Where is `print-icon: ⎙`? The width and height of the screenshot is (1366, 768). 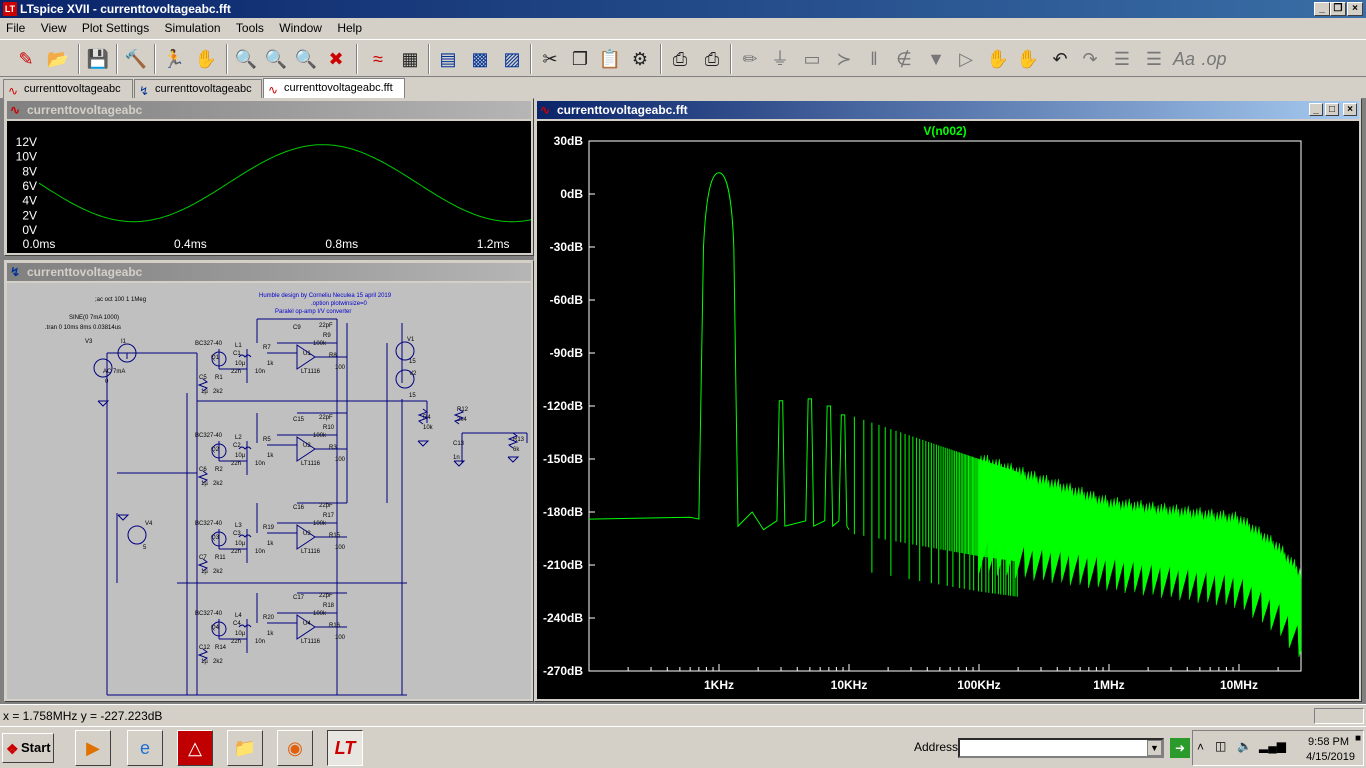 print-icon: ⎙ is located at coordinates (680, 59).